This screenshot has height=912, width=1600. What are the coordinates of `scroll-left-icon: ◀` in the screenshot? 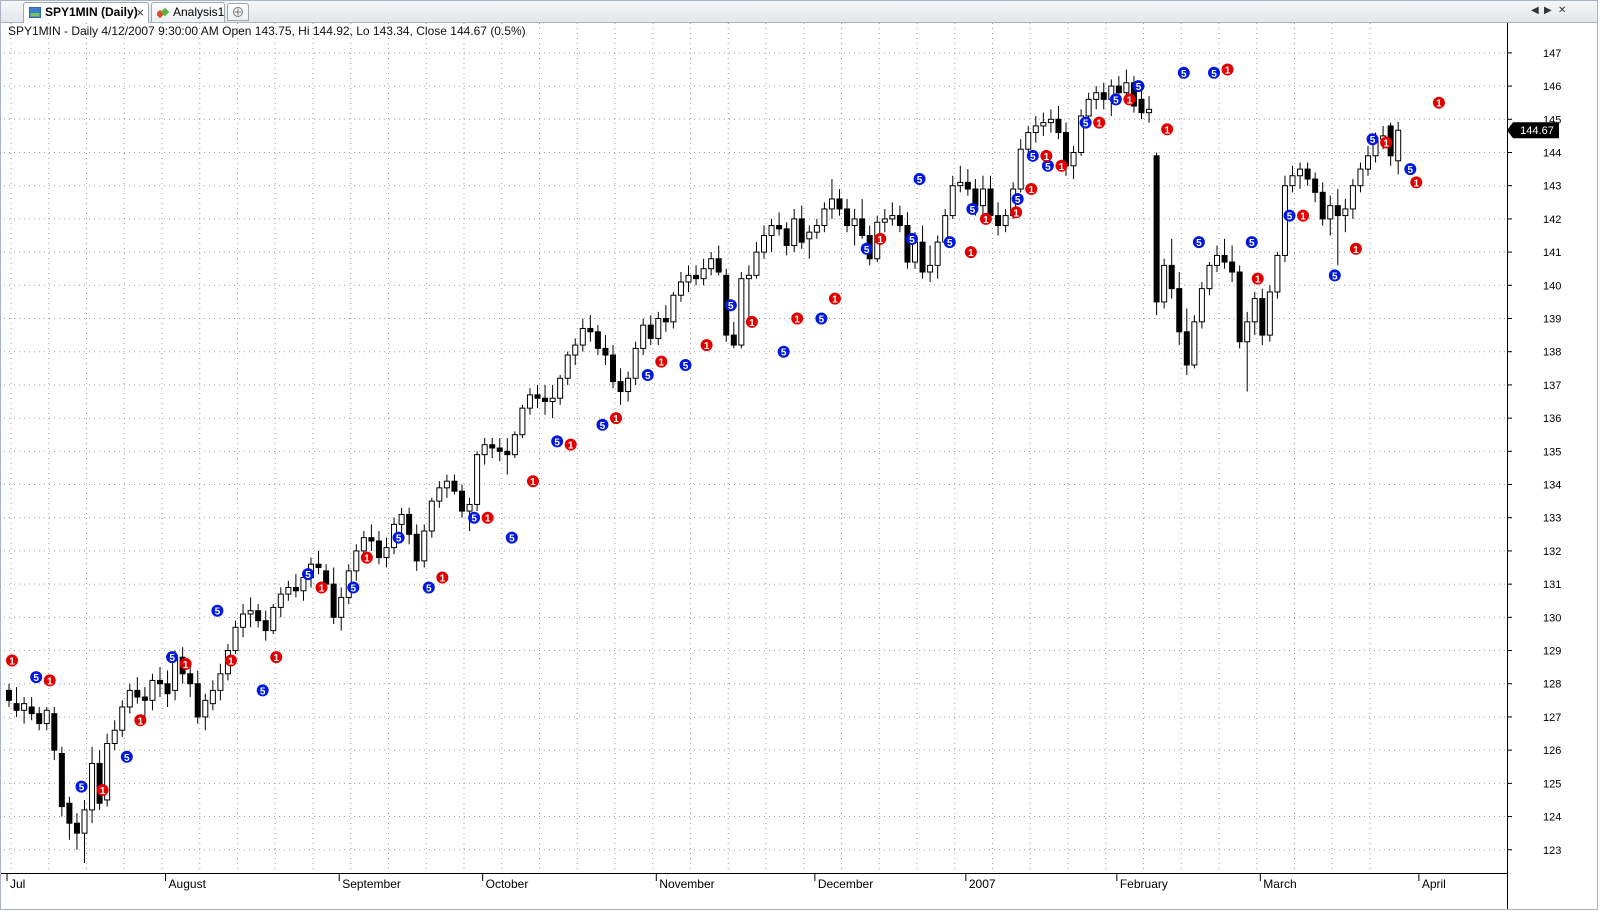 It's located at (1535, 11).